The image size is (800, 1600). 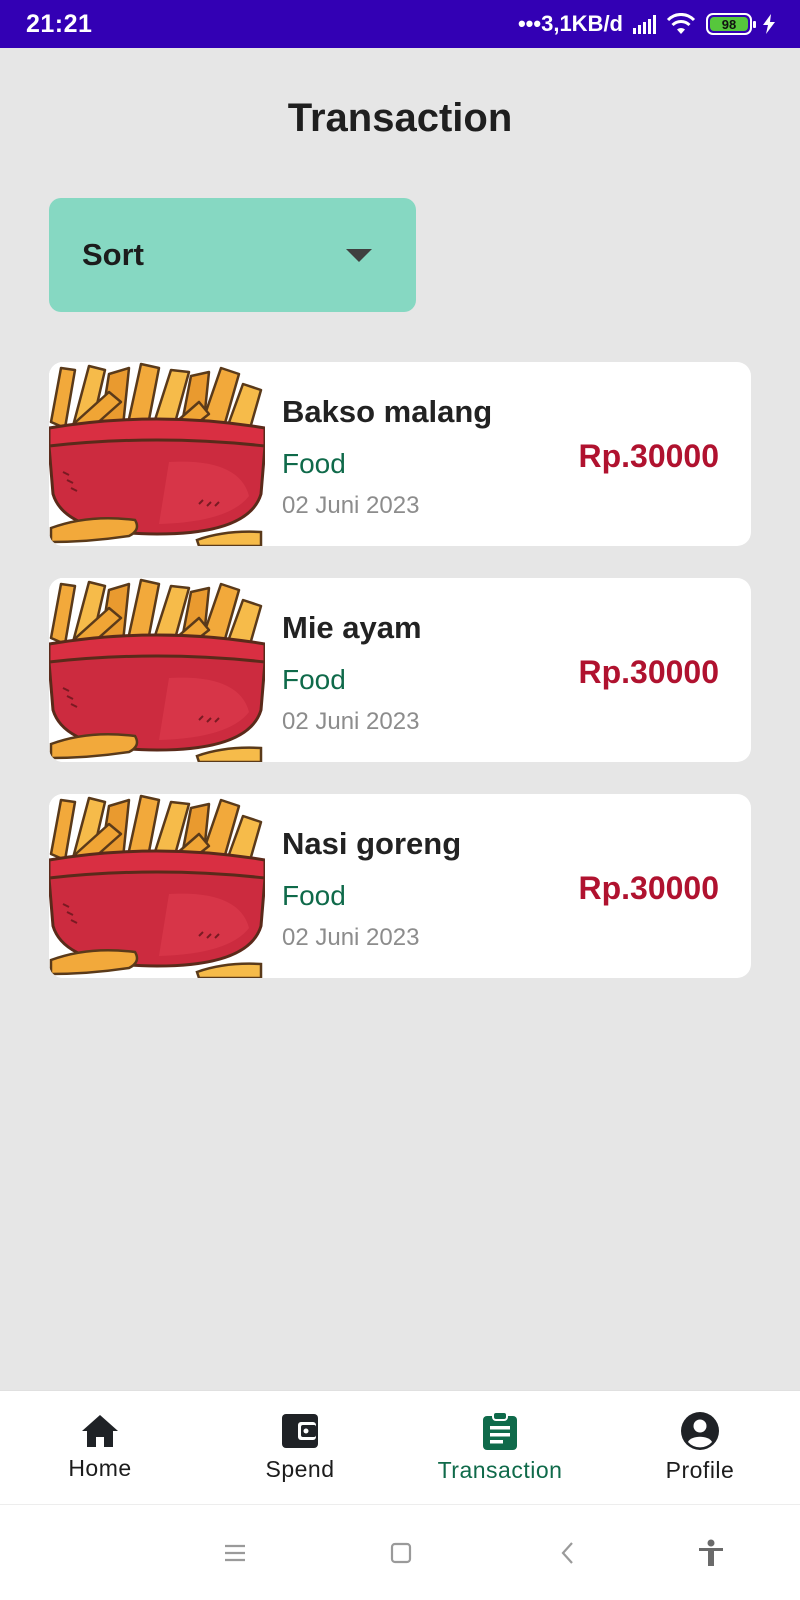 What do you see at coordinates (300, 1469) in the screenshot?
I see `nav-label: Spend` at bounding box center [300, 1469].